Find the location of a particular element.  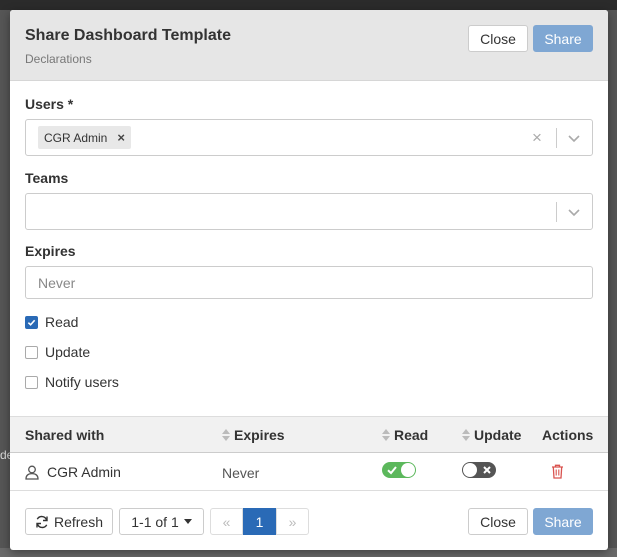

update-checkbox-label: Update is located at coordinates (68, 352).